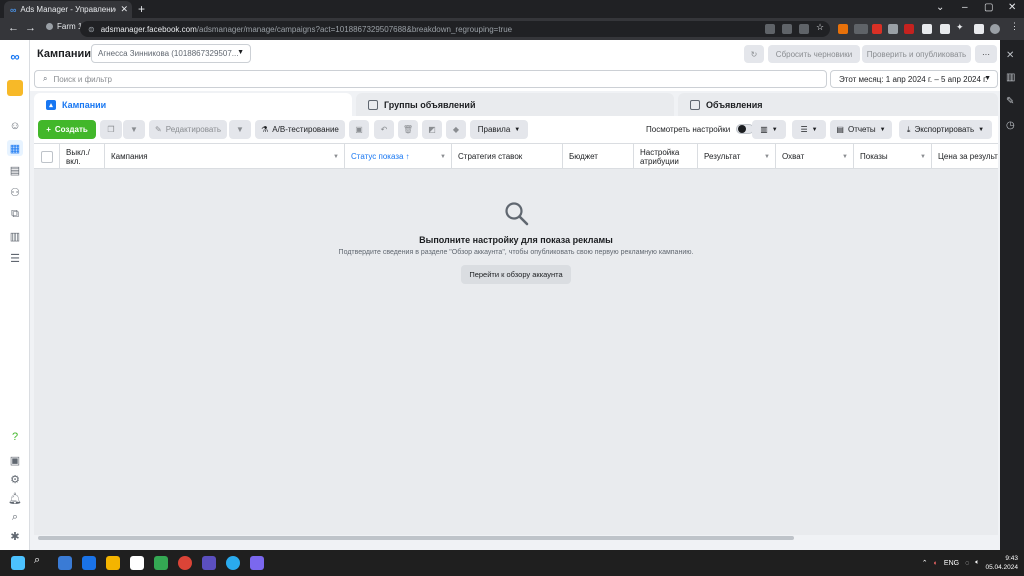 The width and height of the screenshot is (1024, 576). I want to click on minimize-icon: –, so click(965, 7).